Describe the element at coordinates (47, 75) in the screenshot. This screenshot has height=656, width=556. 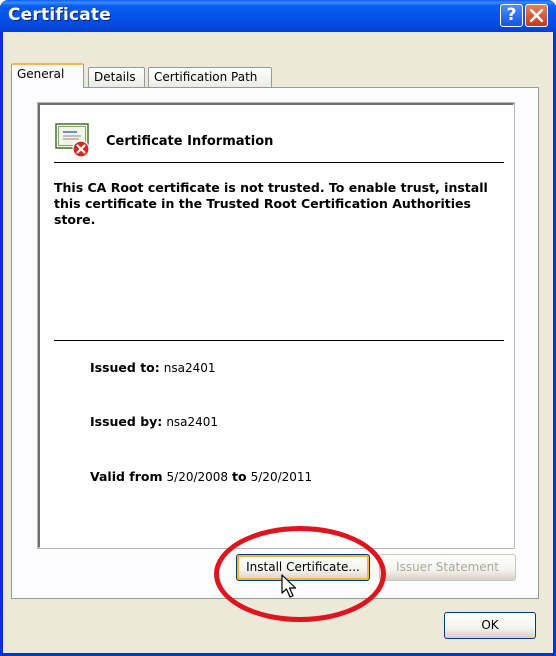
I see `tab-general: General` at that location.